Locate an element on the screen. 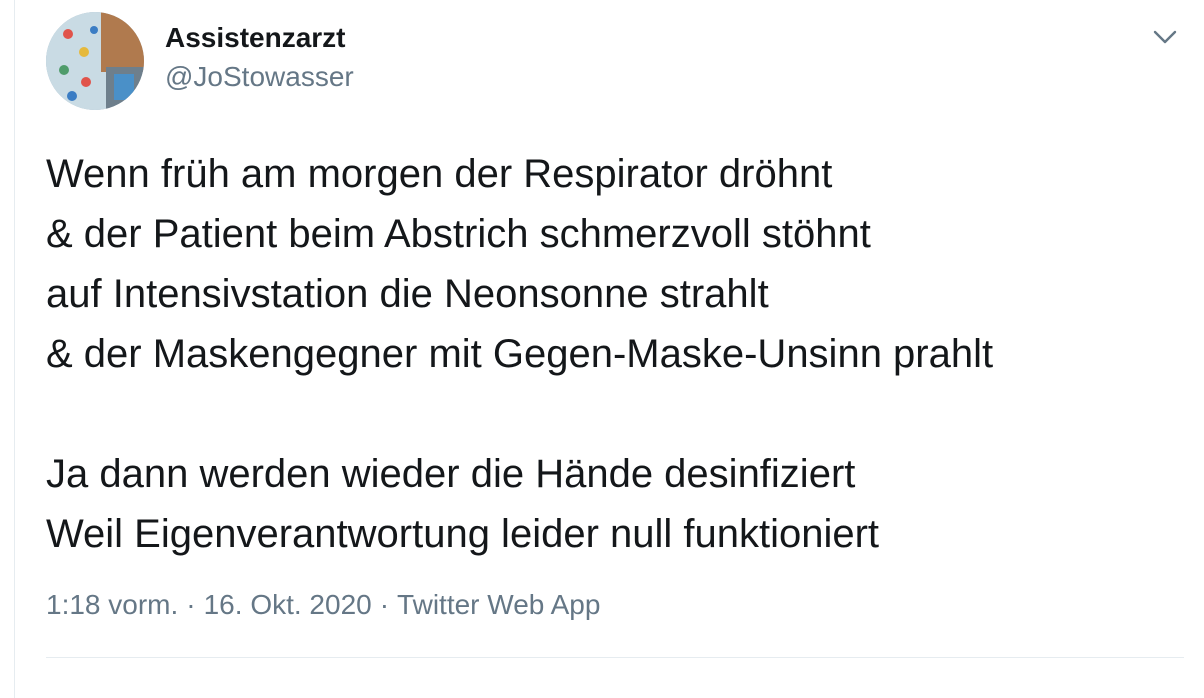  tweet-time: 1:18 vorm. is located at coordinates (112, 604).